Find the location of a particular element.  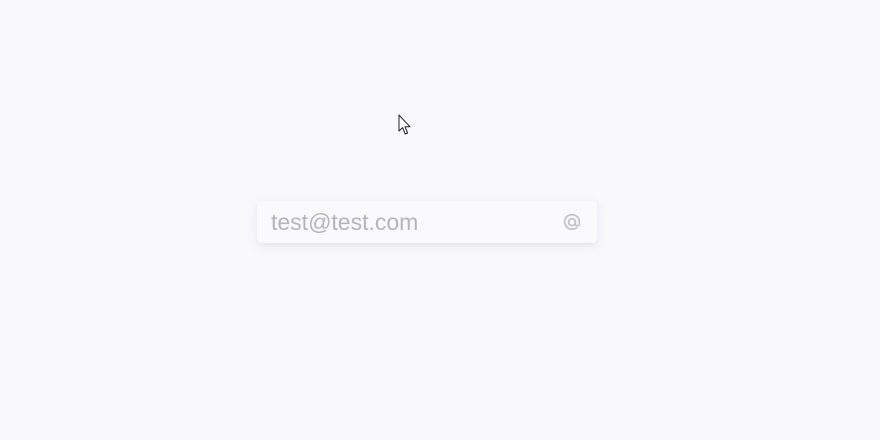

at-sign-icon is located at coordinates (572, 222).